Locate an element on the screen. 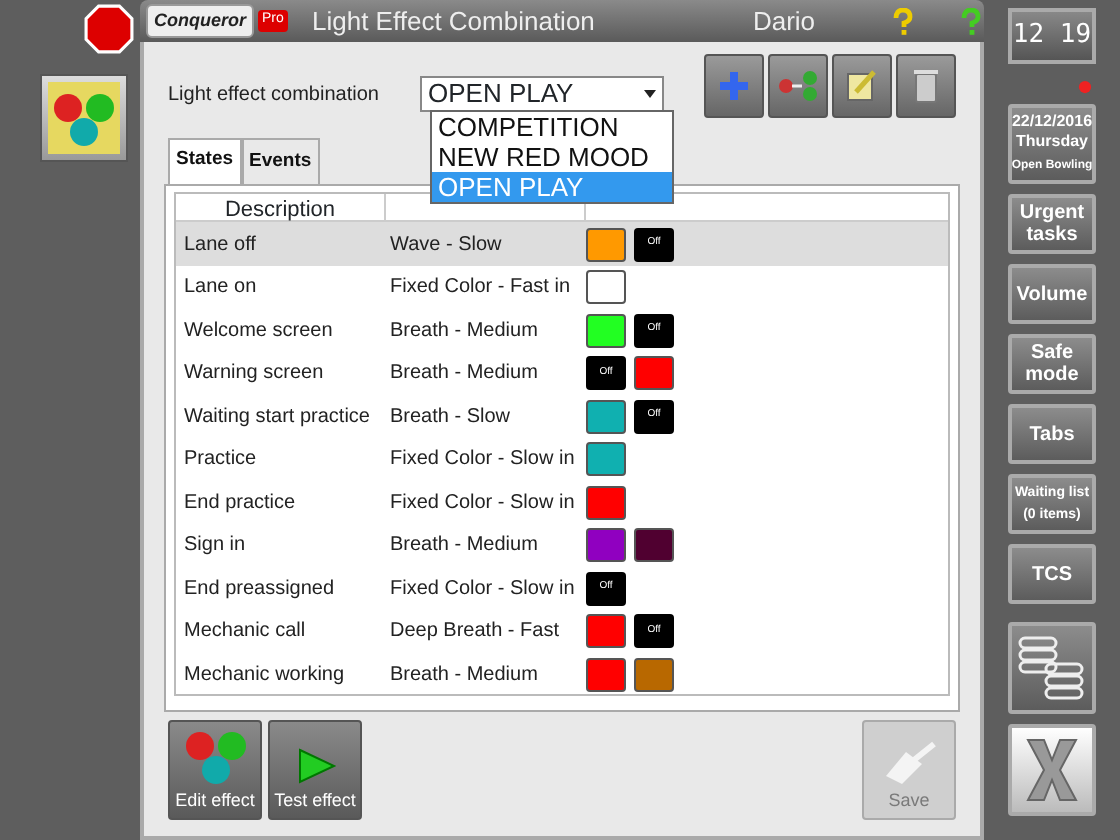  table-row: Lane on Fixed Color - Fast in is located at coordinates (562, 287).